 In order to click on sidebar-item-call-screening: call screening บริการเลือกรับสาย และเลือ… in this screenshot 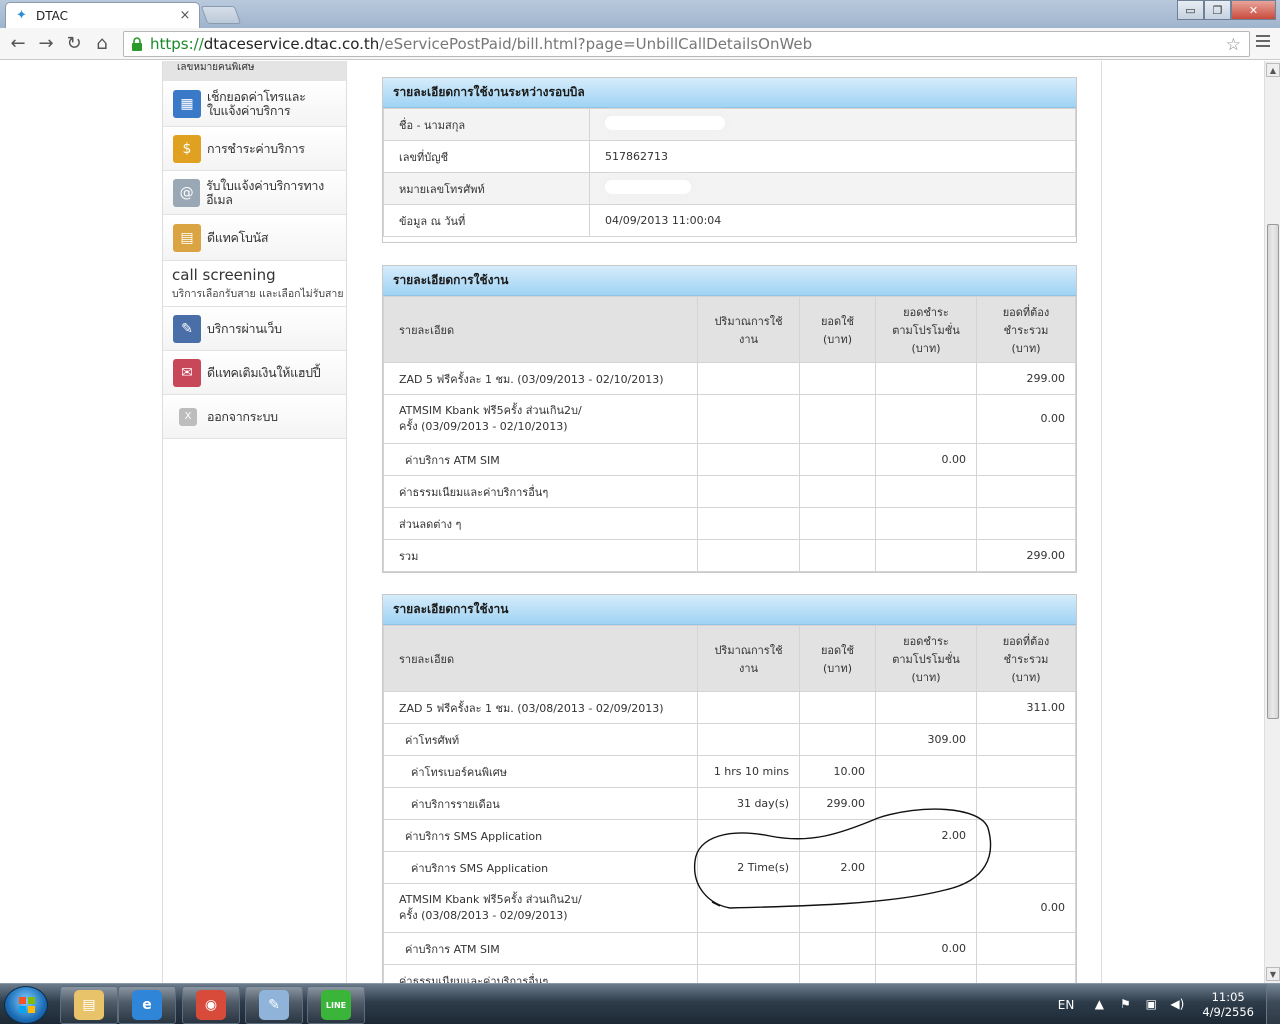, I will do `click(254, 284)`.